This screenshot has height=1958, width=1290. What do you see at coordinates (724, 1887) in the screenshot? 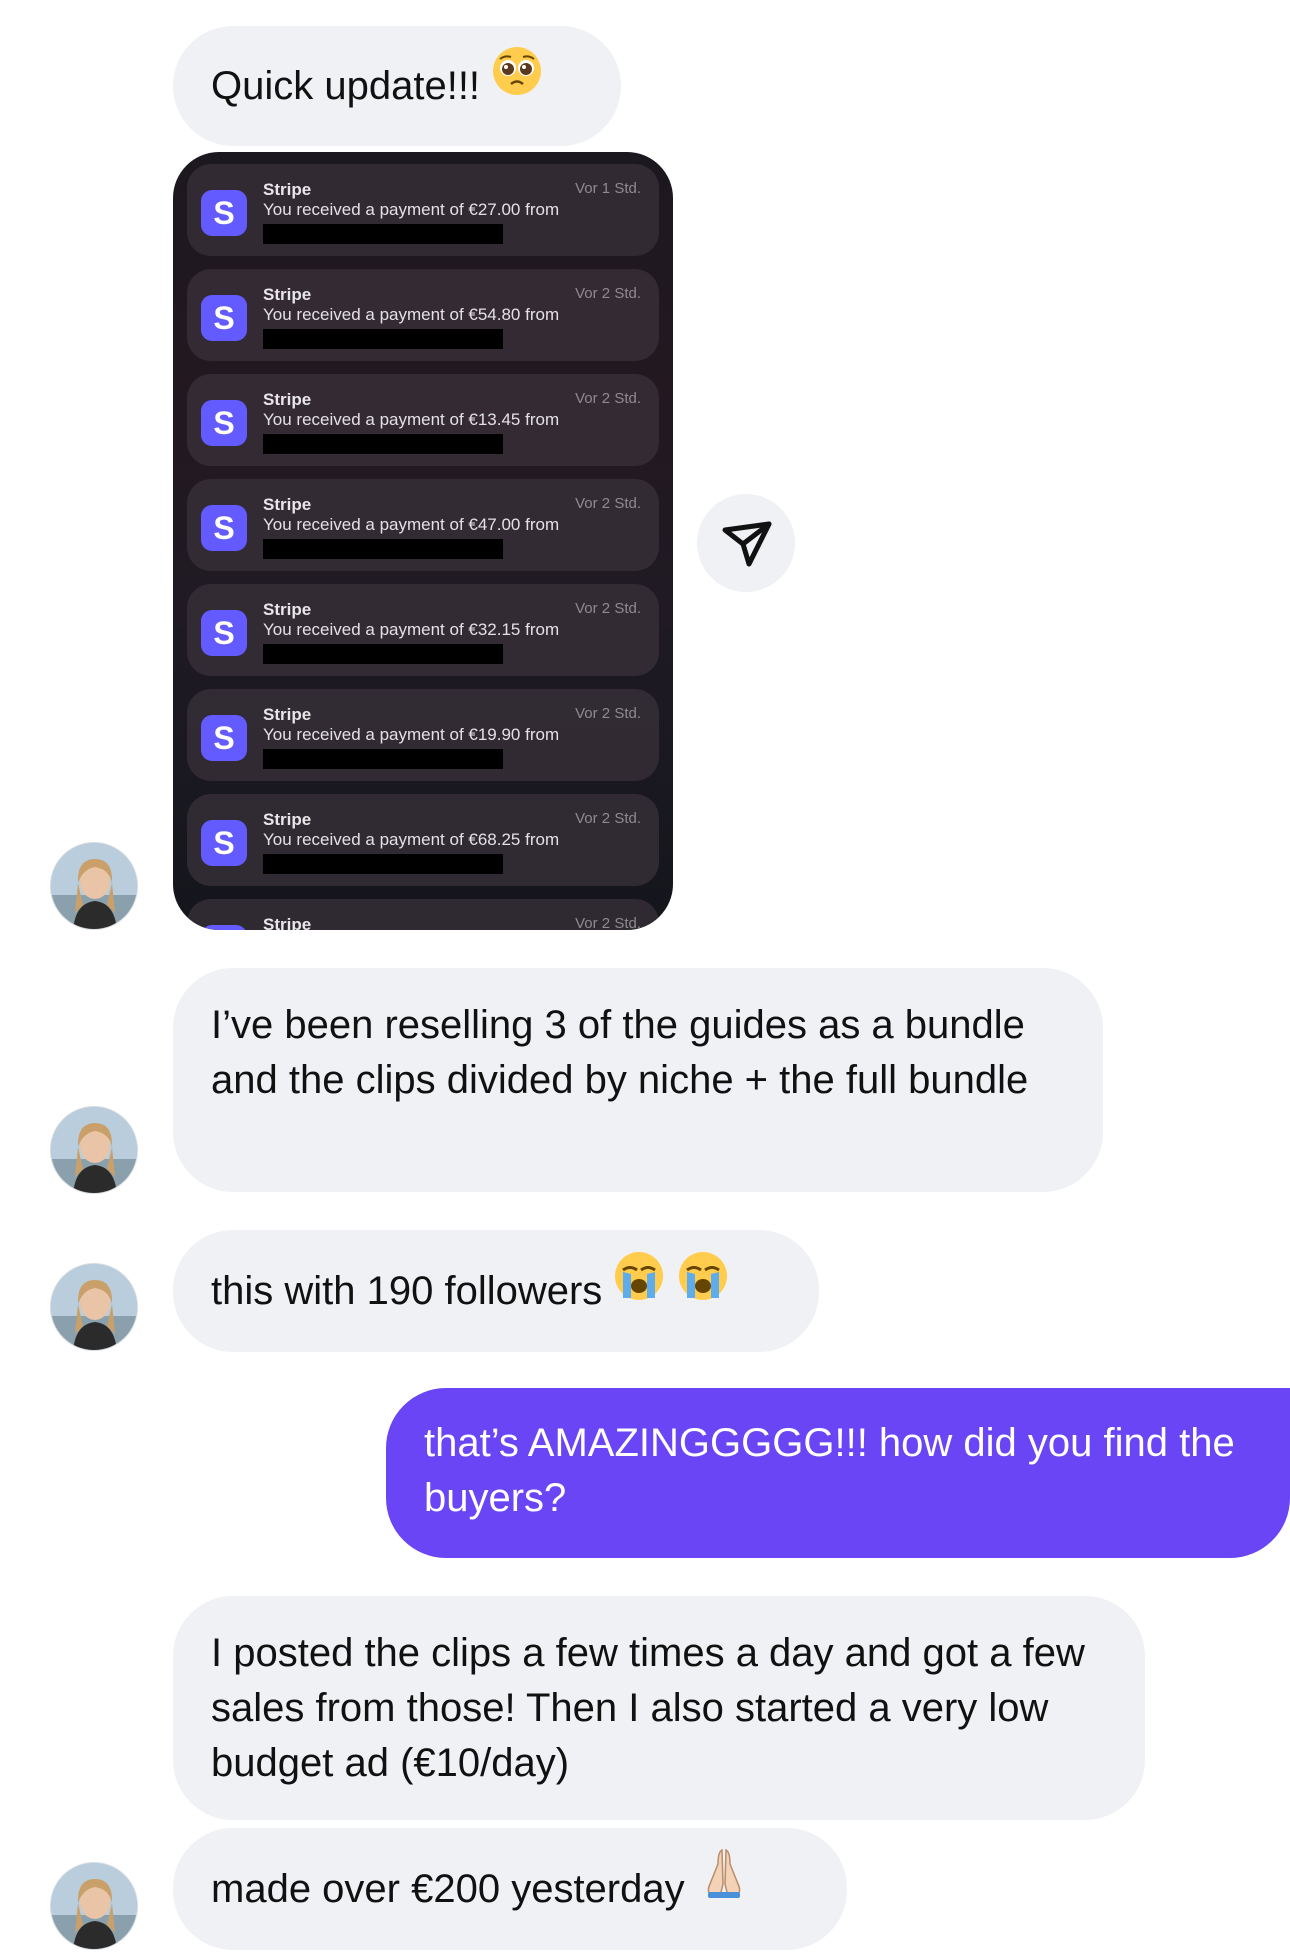
I see `folded-hands-emoji` at bounding box center [724, 1887].